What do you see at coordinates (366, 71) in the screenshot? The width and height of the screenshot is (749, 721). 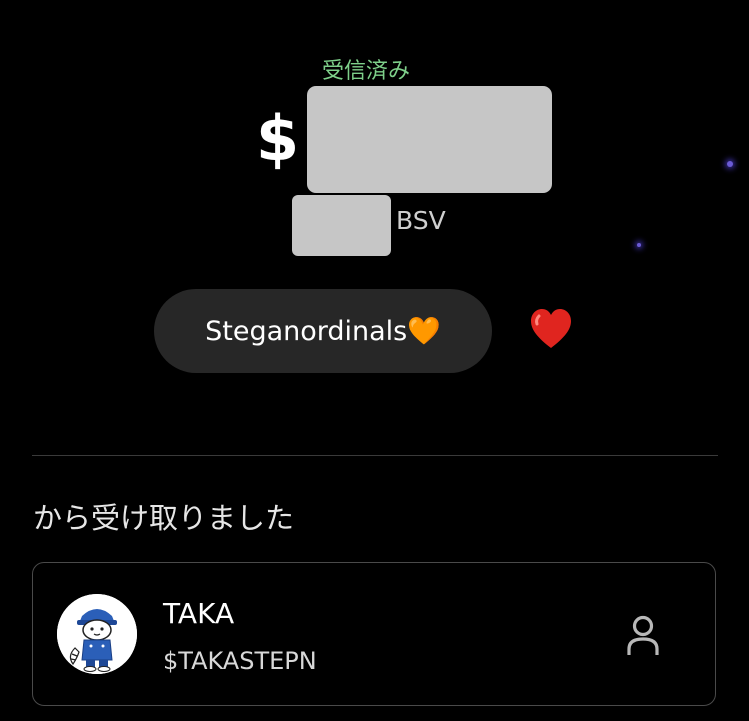 I see `status-label: 受信済み` at bounding box center [366, 71].